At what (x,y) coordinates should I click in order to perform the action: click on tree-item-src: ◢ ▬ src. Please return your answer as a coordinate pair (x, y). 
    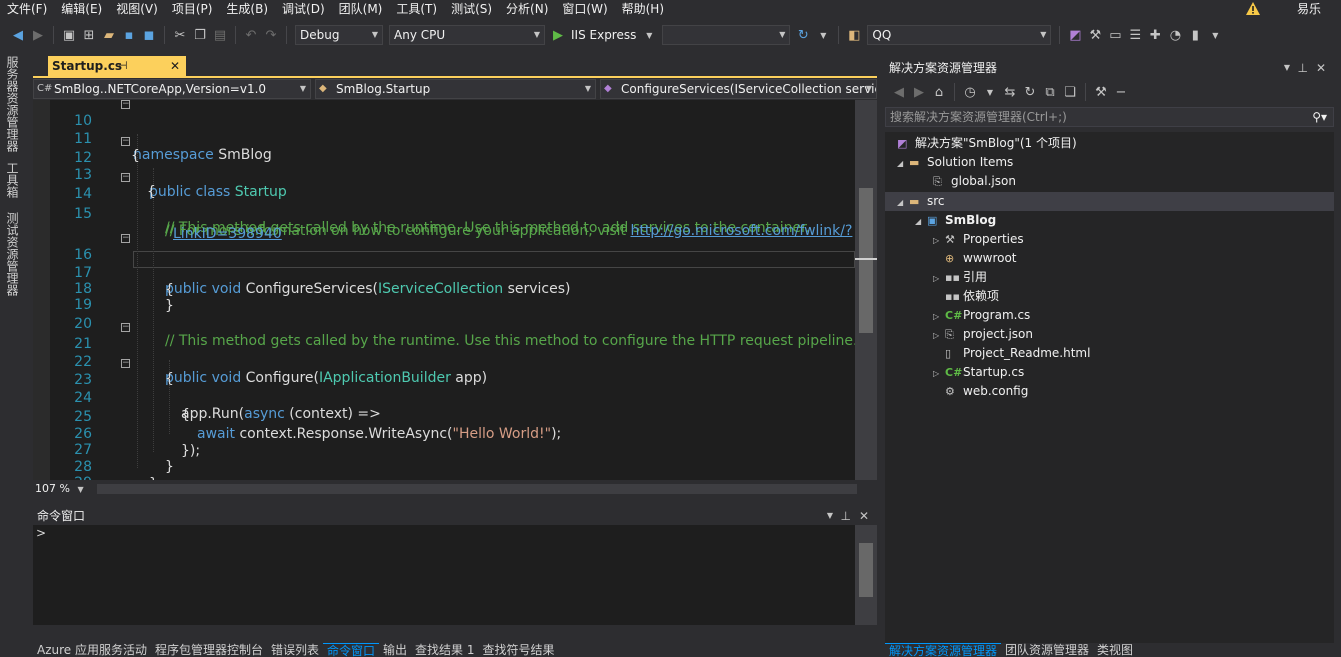
    Looking at the image, I should click on (921, 201).